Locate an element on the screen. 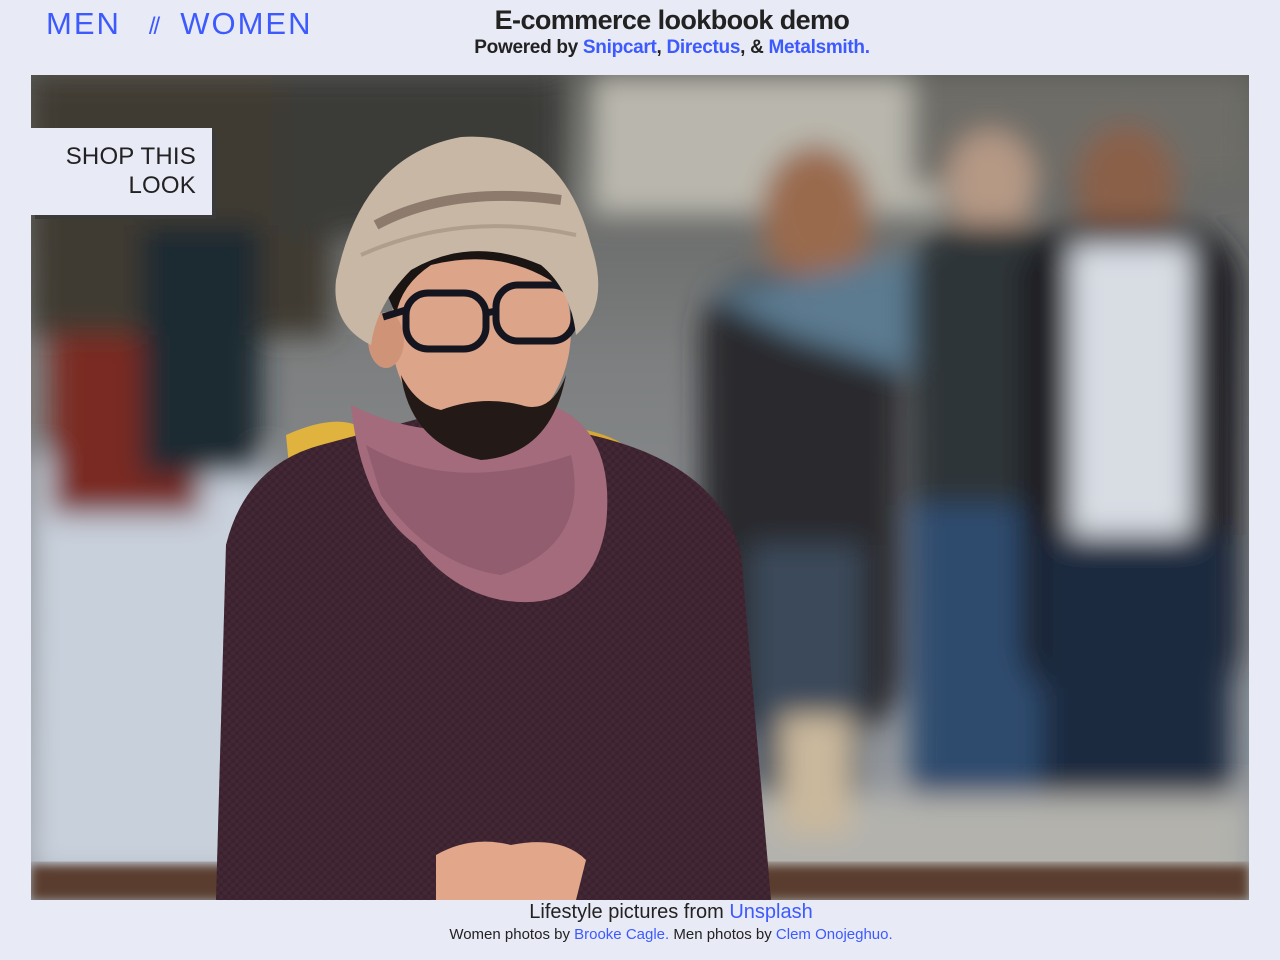 This screenshot has height=960, width=1280. snipcart-link: Snipcart is located at coordinates (620, 47).